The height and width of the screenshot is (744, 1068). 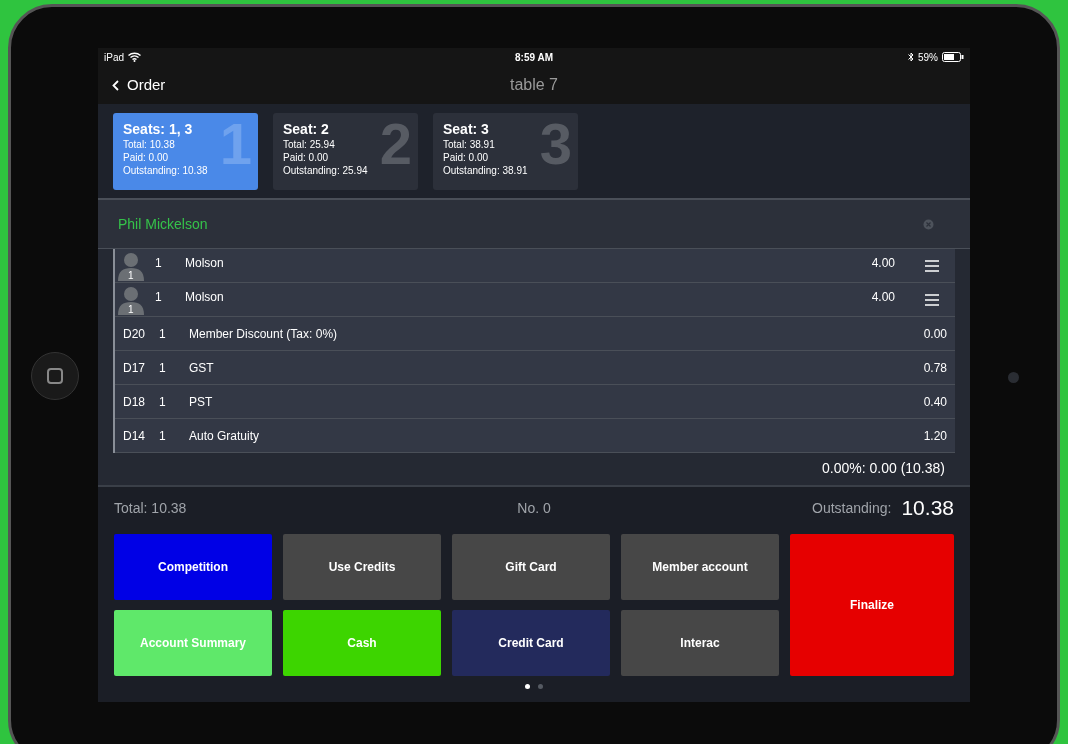 I want to click on charge-amount: 0.00, so click(x=935, y=334).